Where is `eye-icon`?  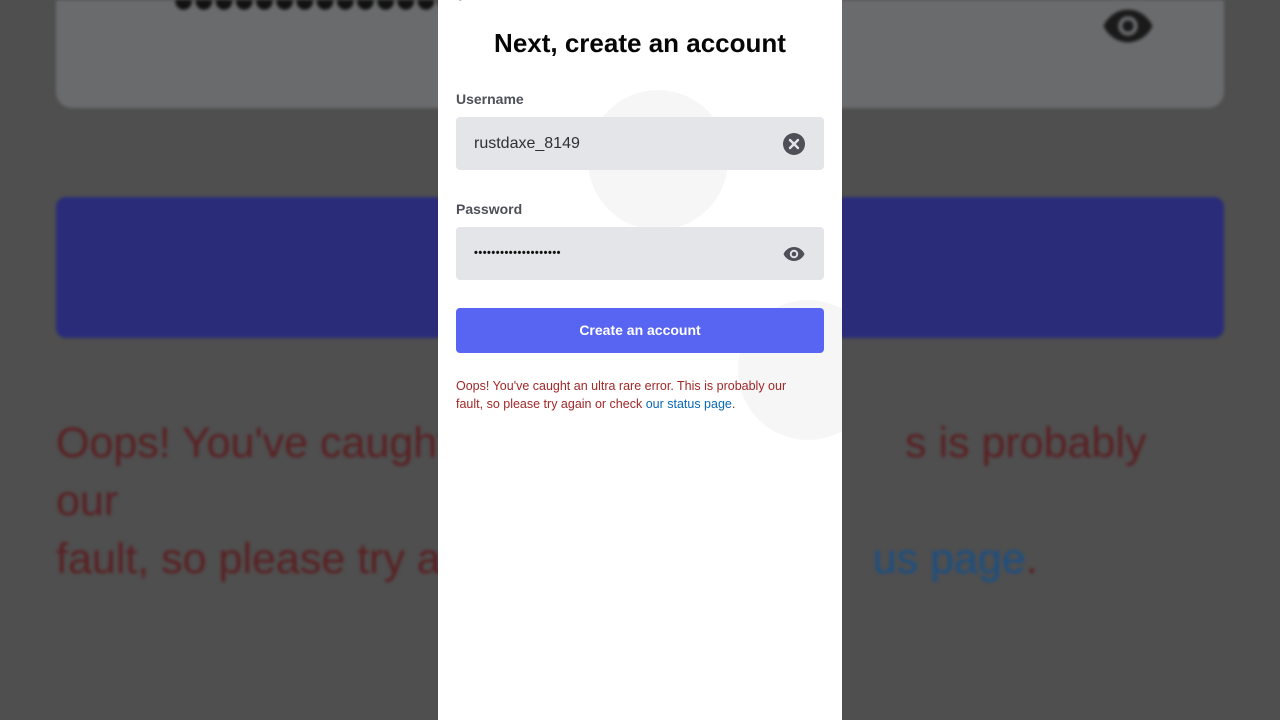 eye-icon is located at coordinates (794, 254).